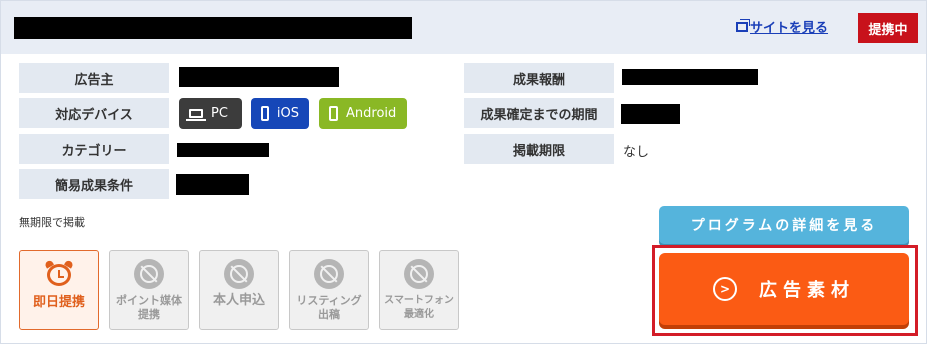 The image size is (927, 344). I want to click on device-label: Android, so click(371, 113).